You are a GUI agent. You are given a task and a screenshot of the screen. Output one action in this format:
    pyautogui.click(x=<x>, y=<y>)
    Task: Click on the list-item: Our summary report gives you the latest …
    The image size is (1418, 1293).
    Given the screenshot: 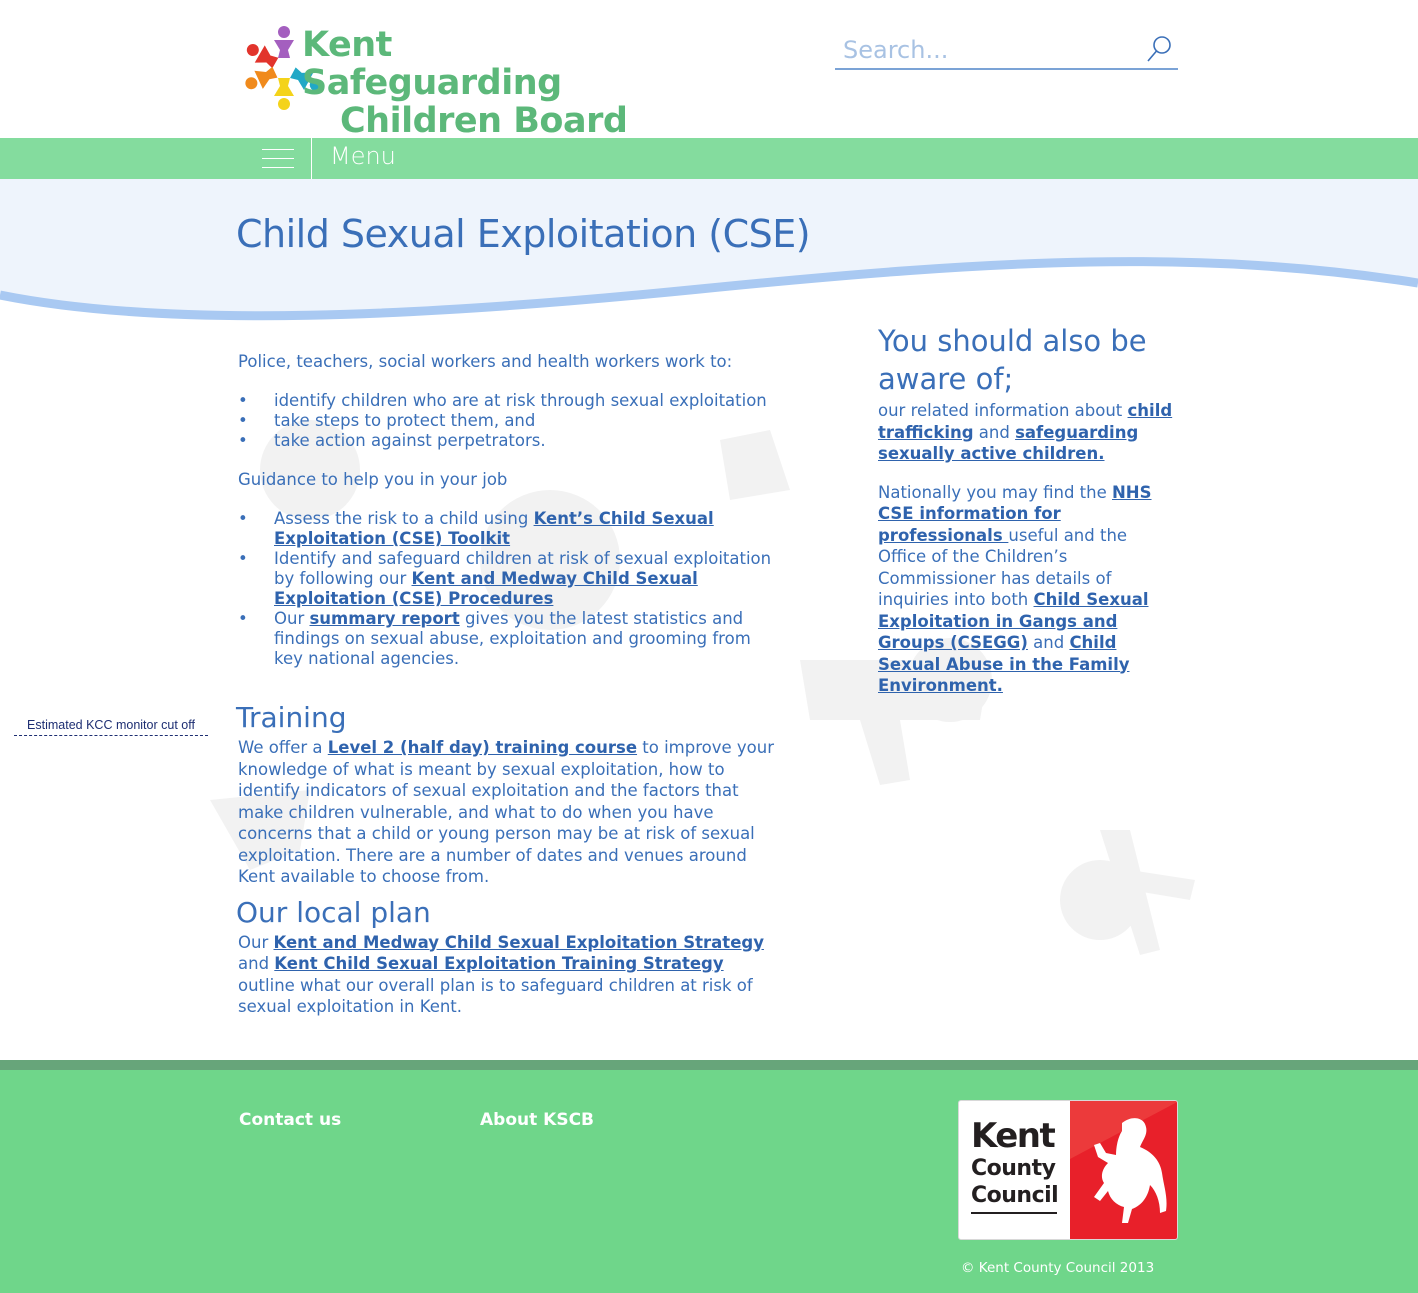 What is the action you would take?
    pyautogui.click(x=510, y=639)
    